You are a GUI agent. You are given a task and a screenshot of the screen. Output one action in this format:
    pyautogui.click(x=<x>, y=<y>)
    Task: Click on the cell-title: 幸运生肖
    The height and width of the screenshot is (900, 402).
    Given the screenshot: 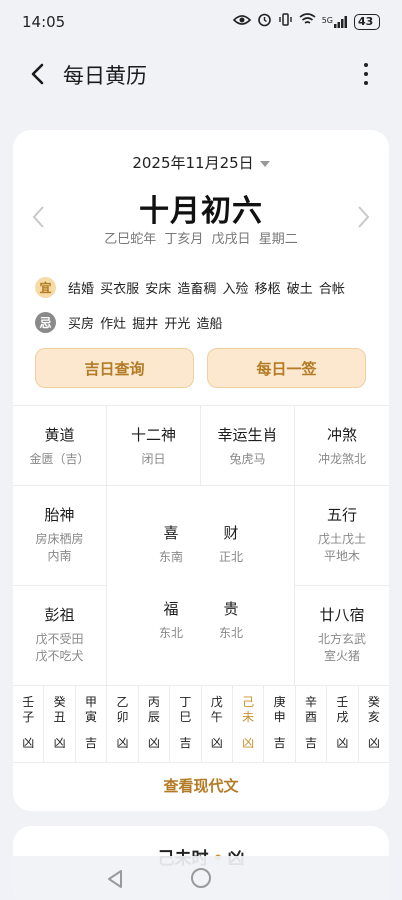 What is the action you would take?
    pyautogui.click(x=247, y=435)
    